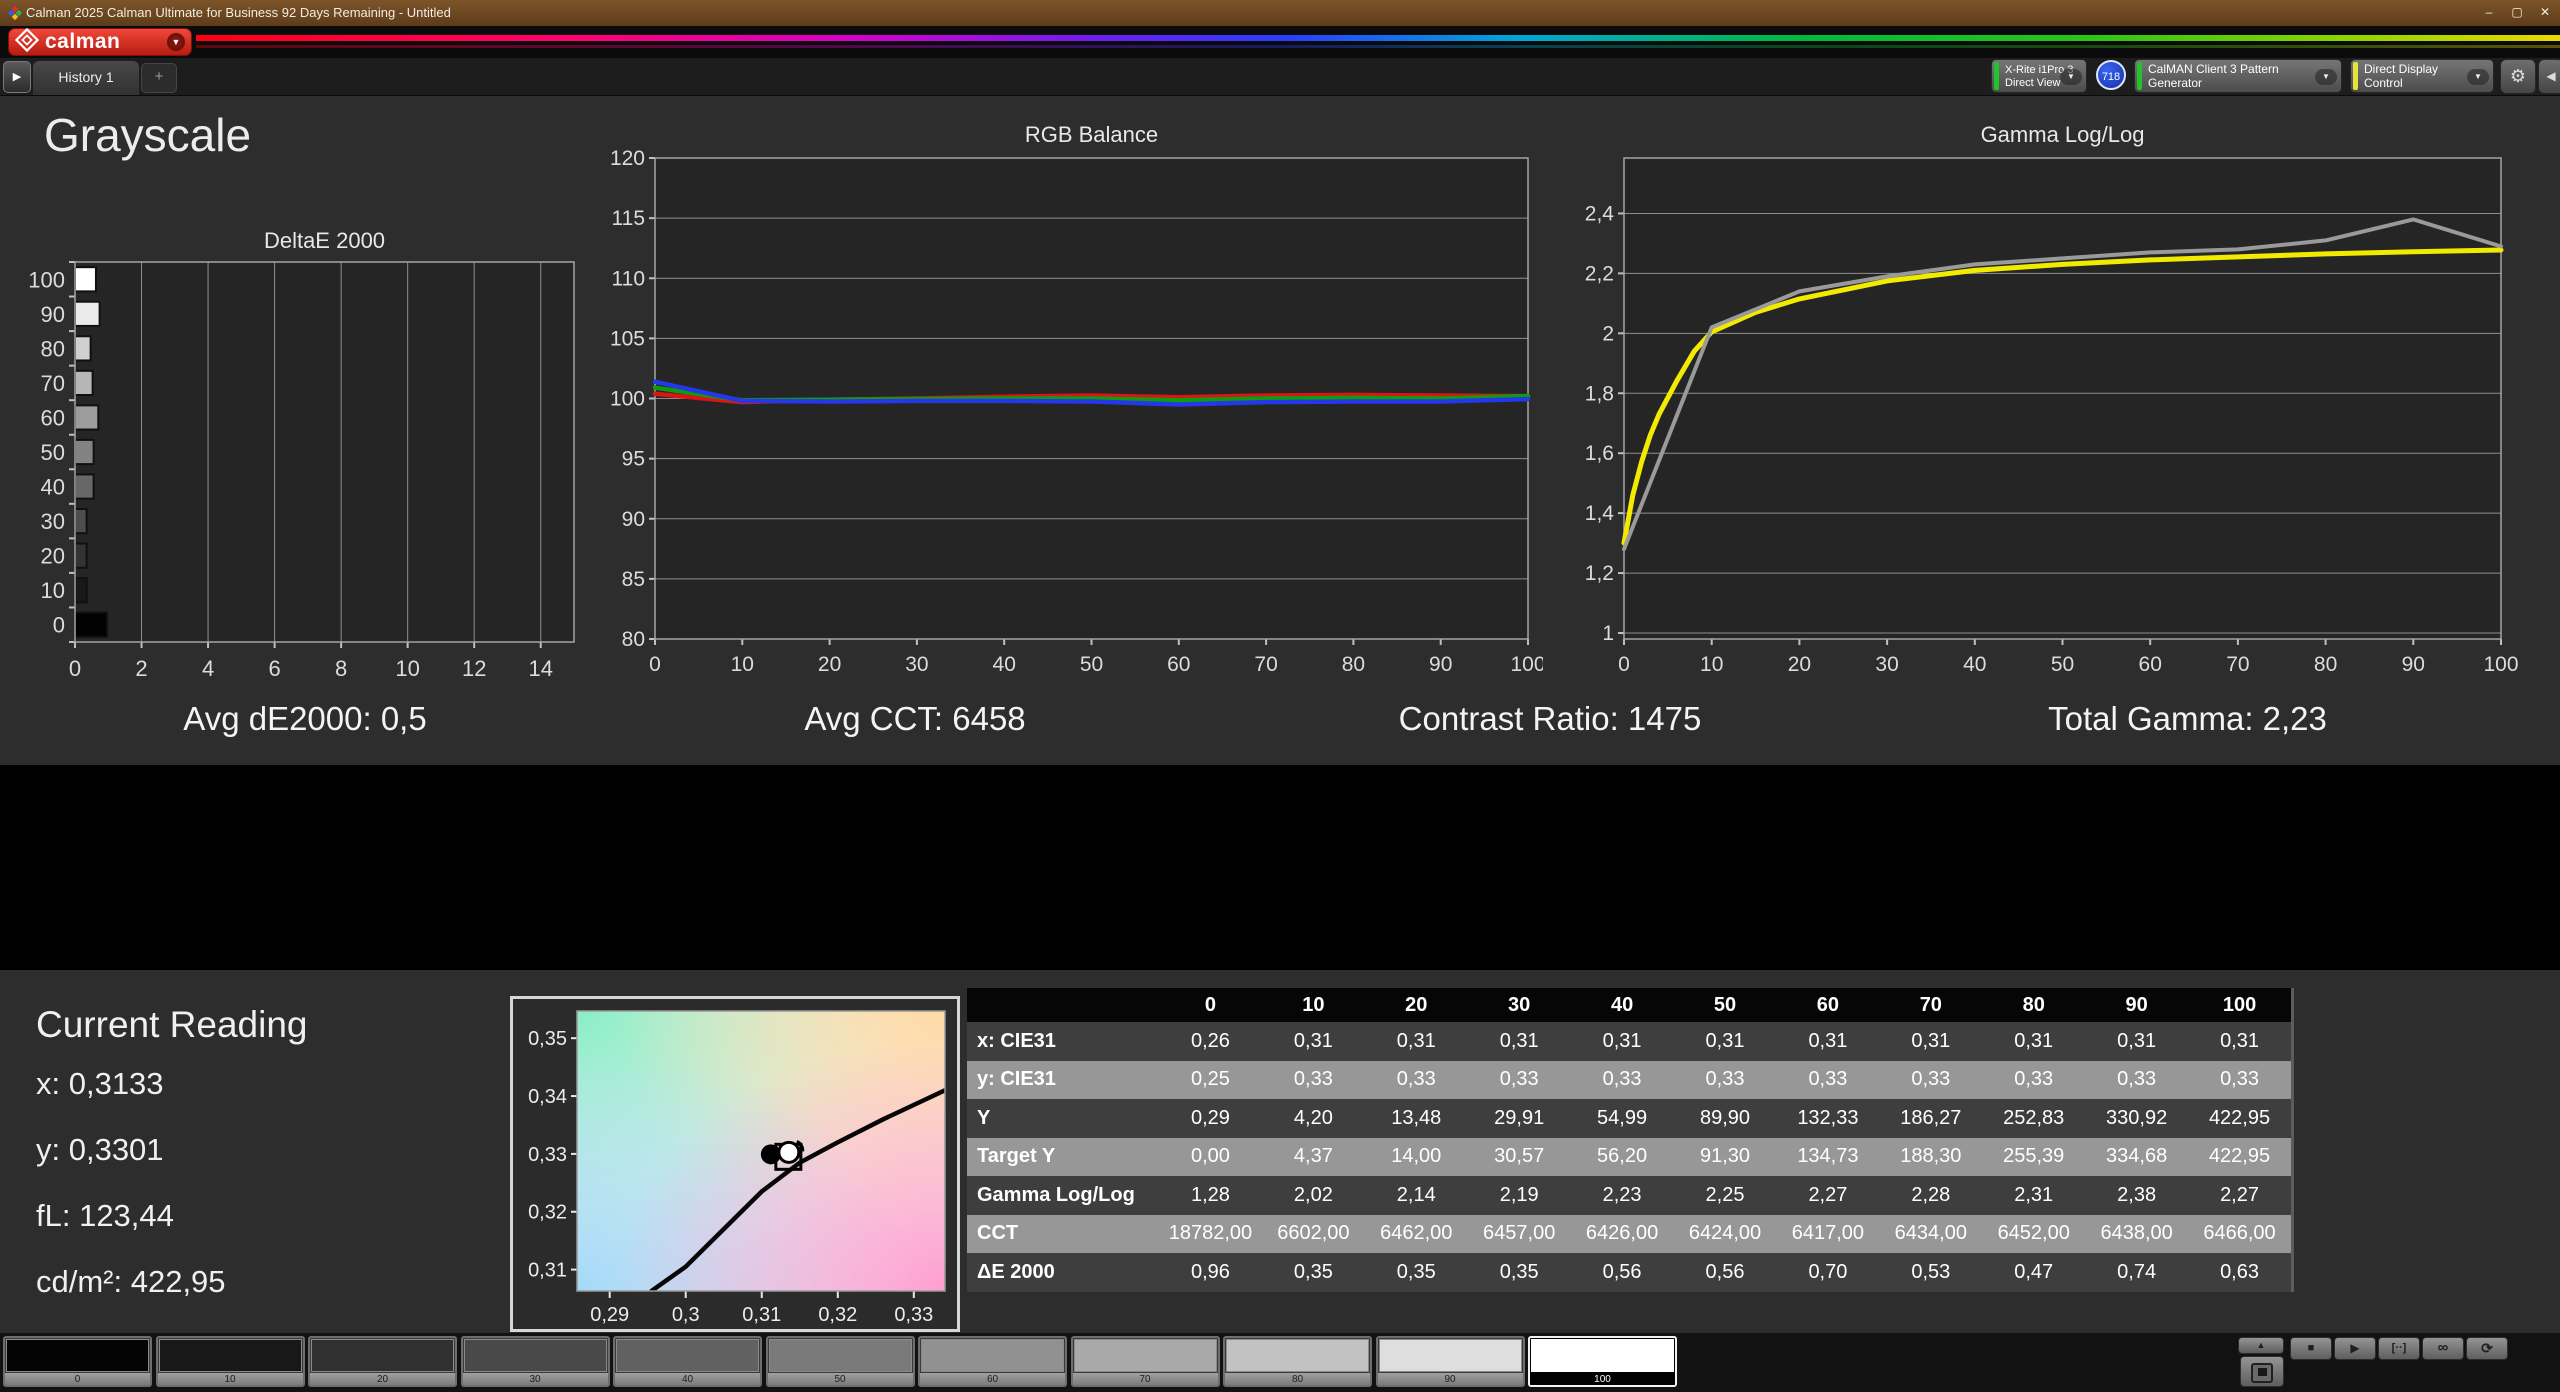  What do you see at coordinates (2517, 12) in the screenshot?
I see `maximize-button: ▢` at bounding box center [2517, 12].